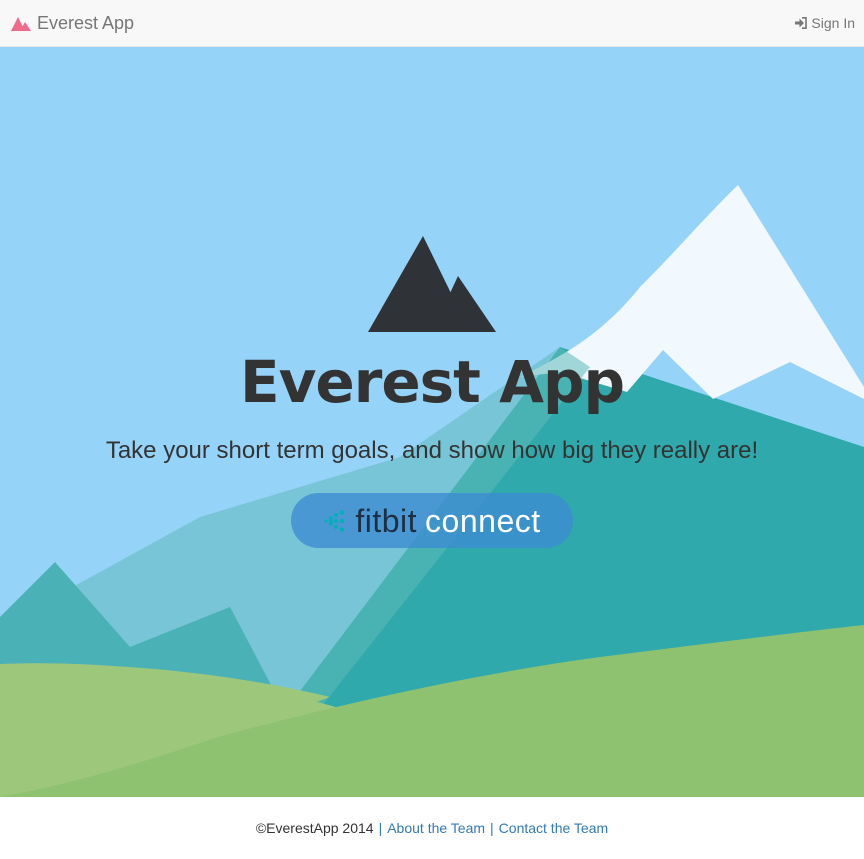 The image size is (864, 859). I want to click on copyright-text: ©EverestApp 2014, so click(314, 828).